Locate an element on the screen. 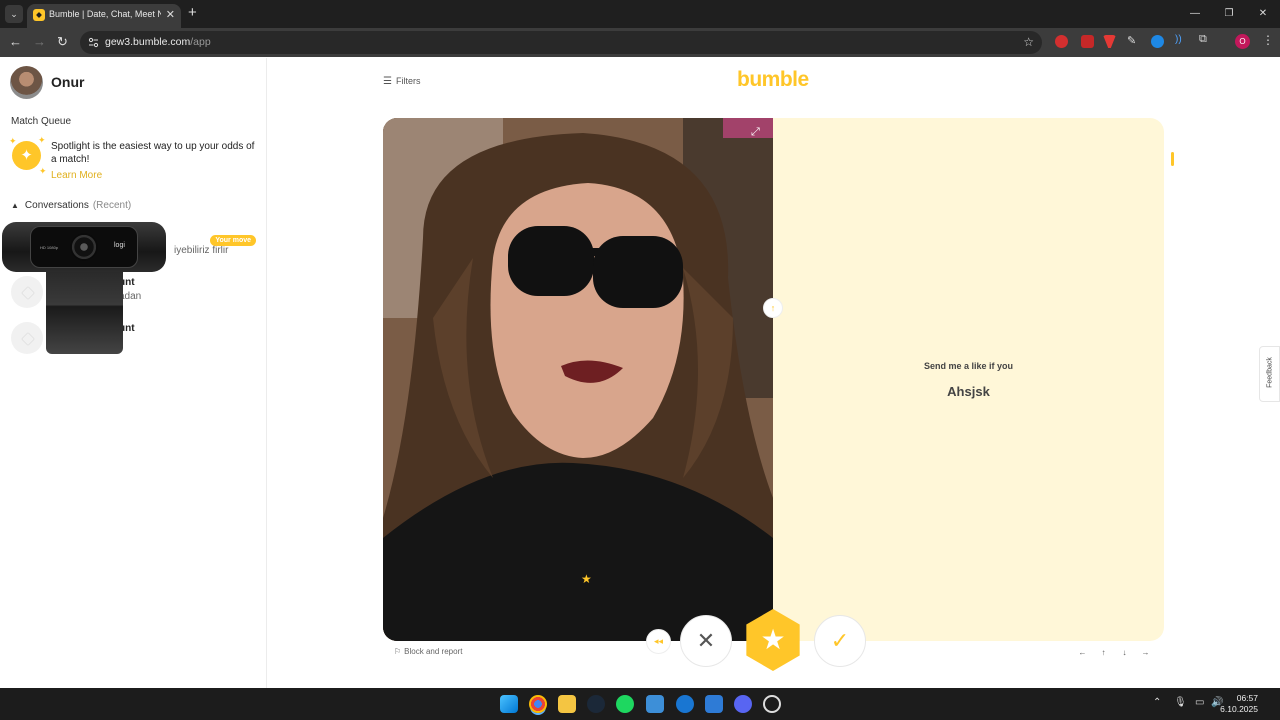 This screenshot has height=720, width=1280. browser-toolbar: ← → ↻ gew3.bumble.com/app ☆ ✎ )) ⧉ O ⋮ is located at coordinates (640, 42).